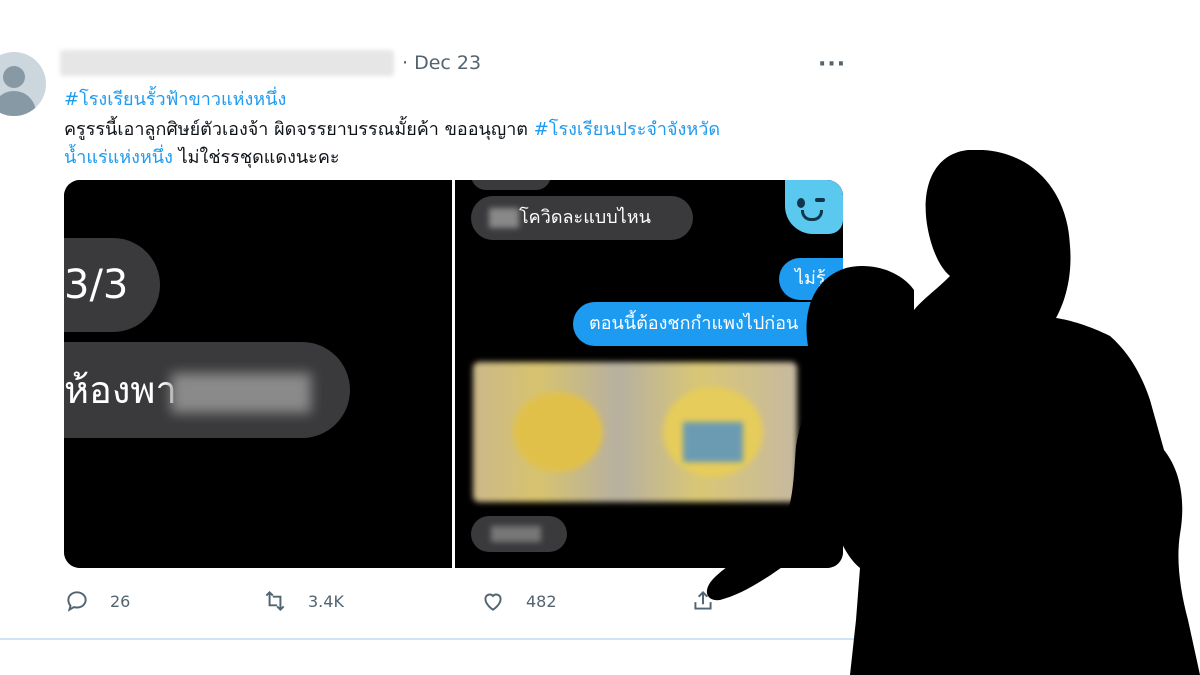 This screenshot has width=1200, height=675. What do you see at coordinates (18, 103) in the screenshot?
I see `avatar-body-shape` at bounding box center [18, 103].